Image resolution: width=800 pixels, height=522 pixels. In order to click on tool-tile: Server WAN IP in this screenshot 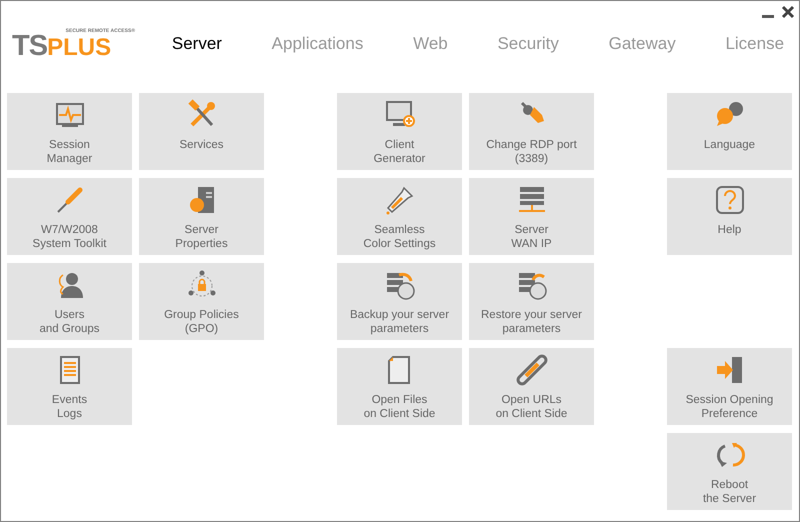, I will do `click(531, 216)`.